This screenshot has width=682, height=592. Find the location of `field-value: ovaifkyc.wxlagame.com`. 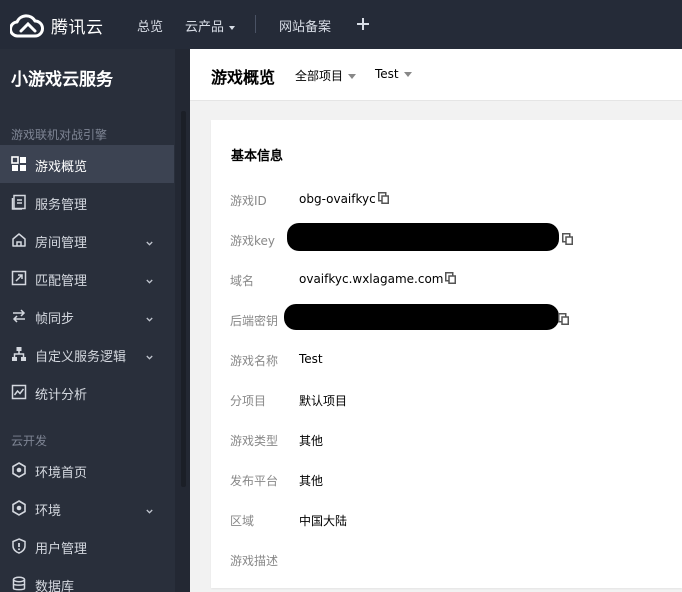

field-value: ovaifkyc.wxlagame.com is located at coordinates (378, 279).